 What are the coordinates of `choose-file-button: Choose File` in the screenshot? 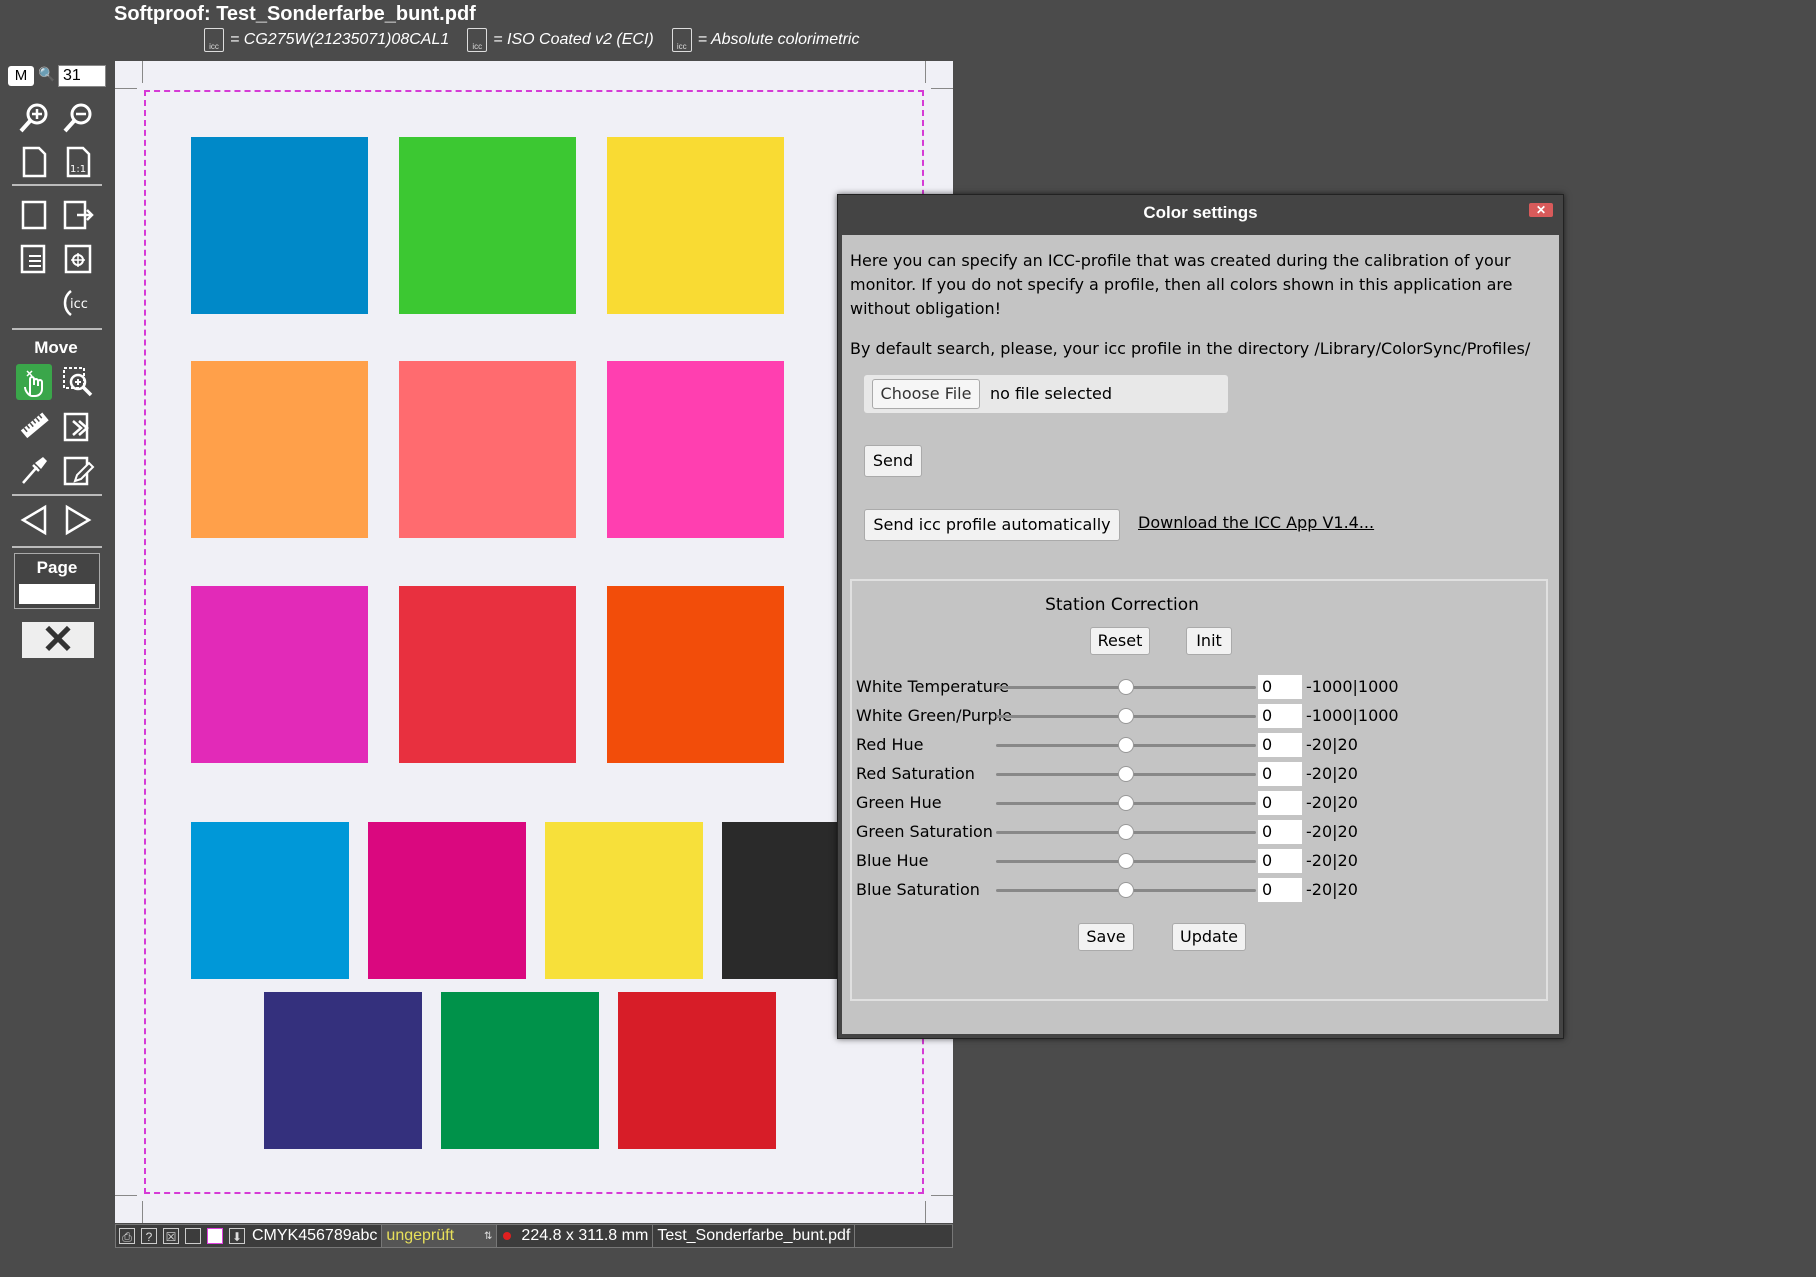 It's located at (926, 394).